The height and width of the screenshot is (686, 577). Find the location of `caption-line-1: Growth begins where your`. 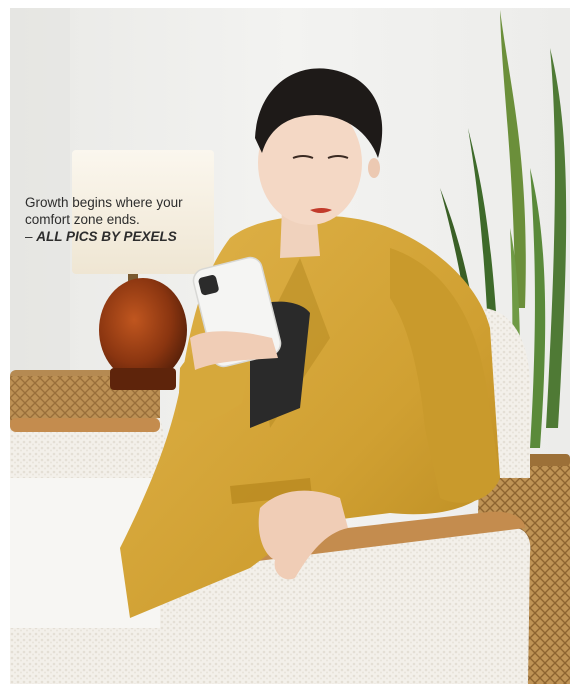

caption-line-1: Growth begins where your is located at coordinates (104, 202).